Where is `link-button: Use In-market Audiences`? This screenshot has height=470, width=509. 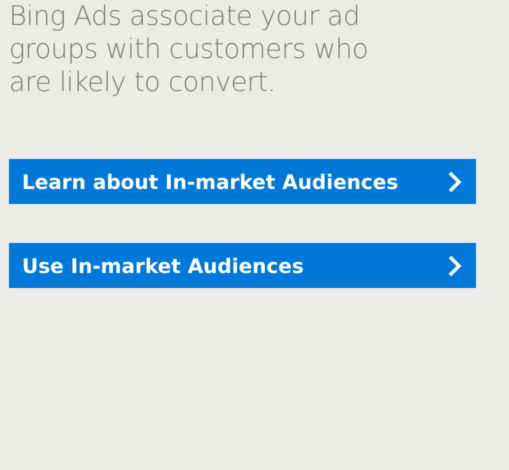
link-button: Use In-market Audiences is located at coordinates (242, 265).